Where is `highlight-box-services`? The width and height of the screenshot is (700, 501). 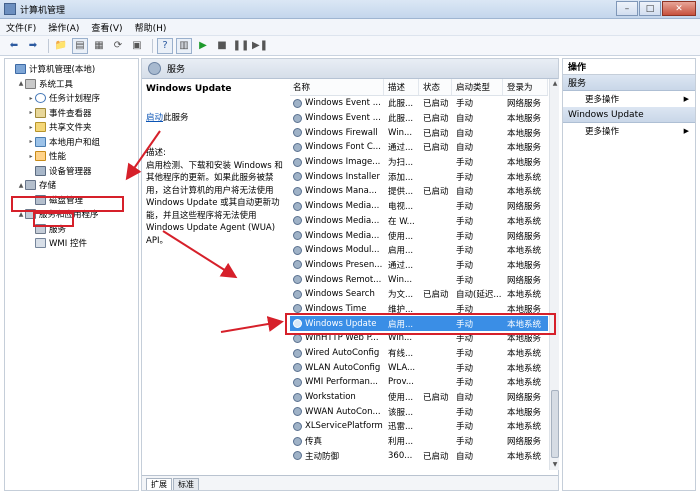
highlight-box-services is located at coordinates (53, 219).